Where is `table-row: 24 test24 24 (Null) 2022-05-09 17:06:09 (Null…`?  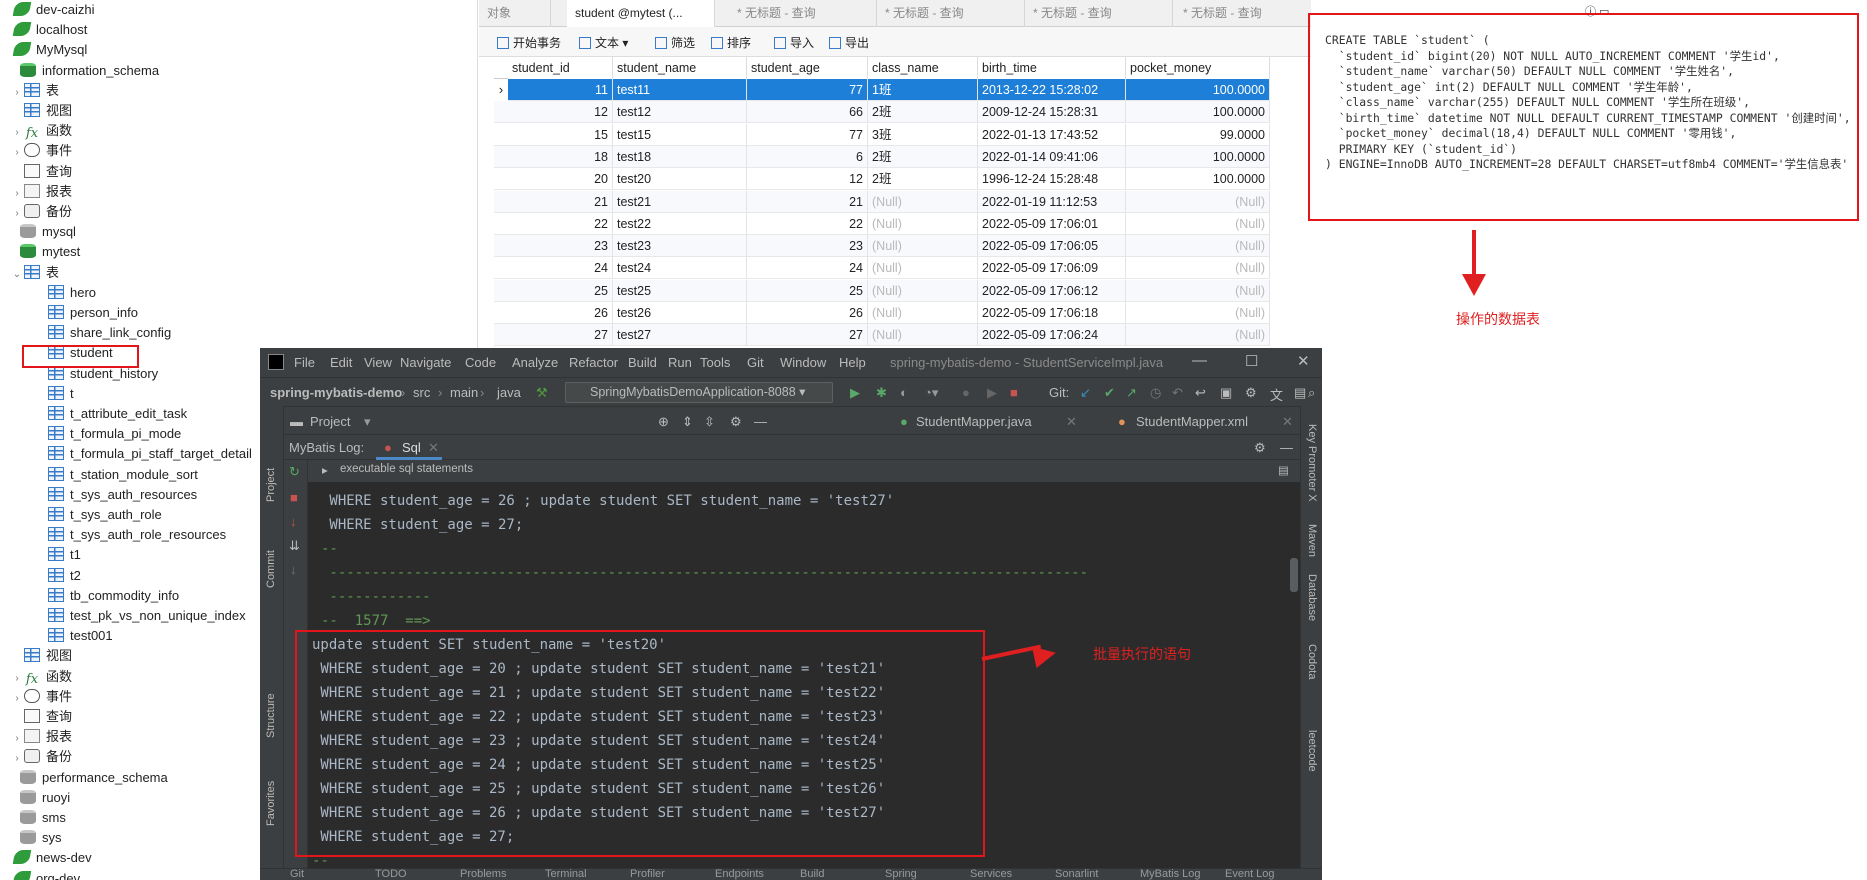
table-row: 24 test24 24 (Null) 2022-05-09 17:06:09 (Null… is located at coordinates (882, 268).